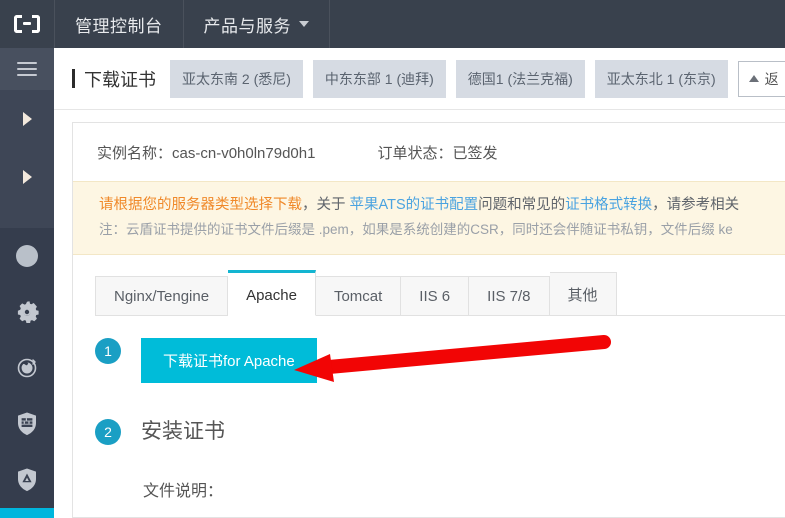  What do you see at coordinates (415, 153) in the screenshot?
I see `order-status-label: 订单状态：` at bounding box center [415, 153].